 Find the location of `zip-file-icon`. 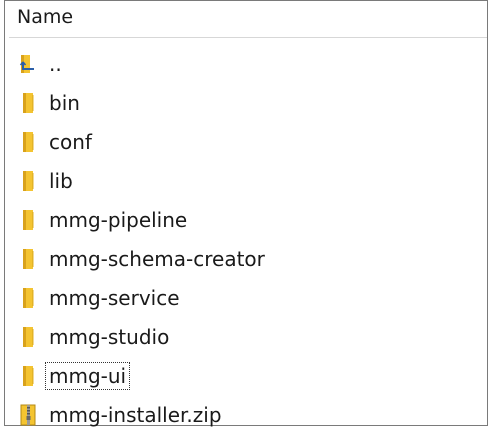

zip-file-icon is located at coordinates (28, 415).